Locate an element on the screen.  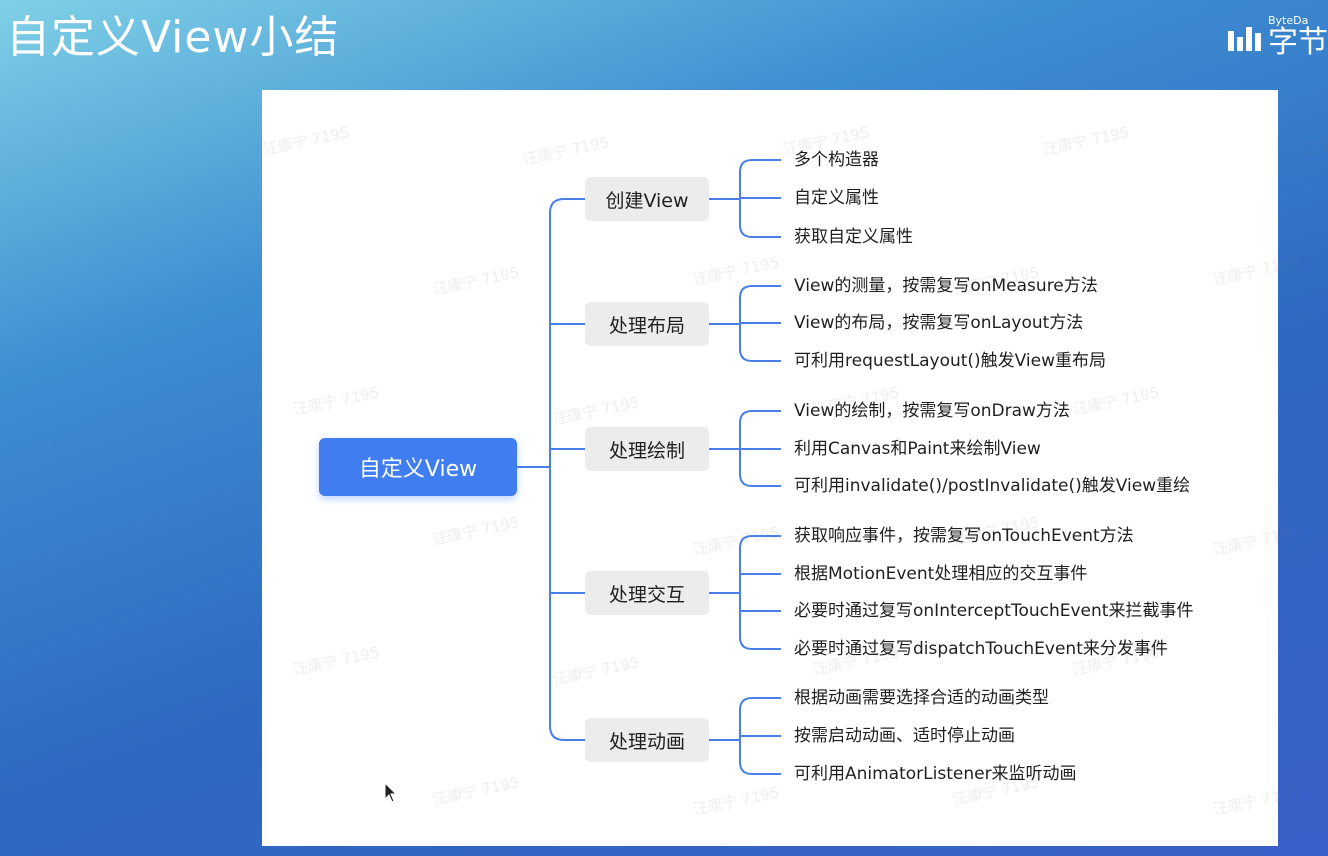
brand-text: ByteDa 字节 is located at coordinates (1298, 38).